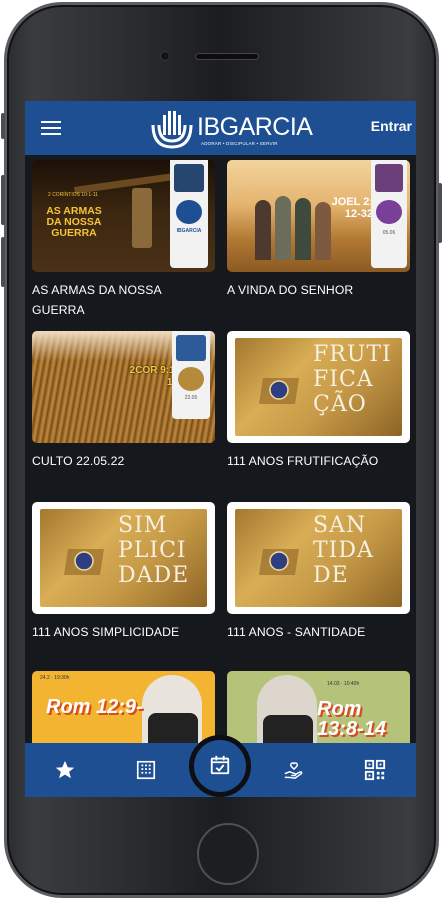  I want to click on mute-switch, so click(3, 126).